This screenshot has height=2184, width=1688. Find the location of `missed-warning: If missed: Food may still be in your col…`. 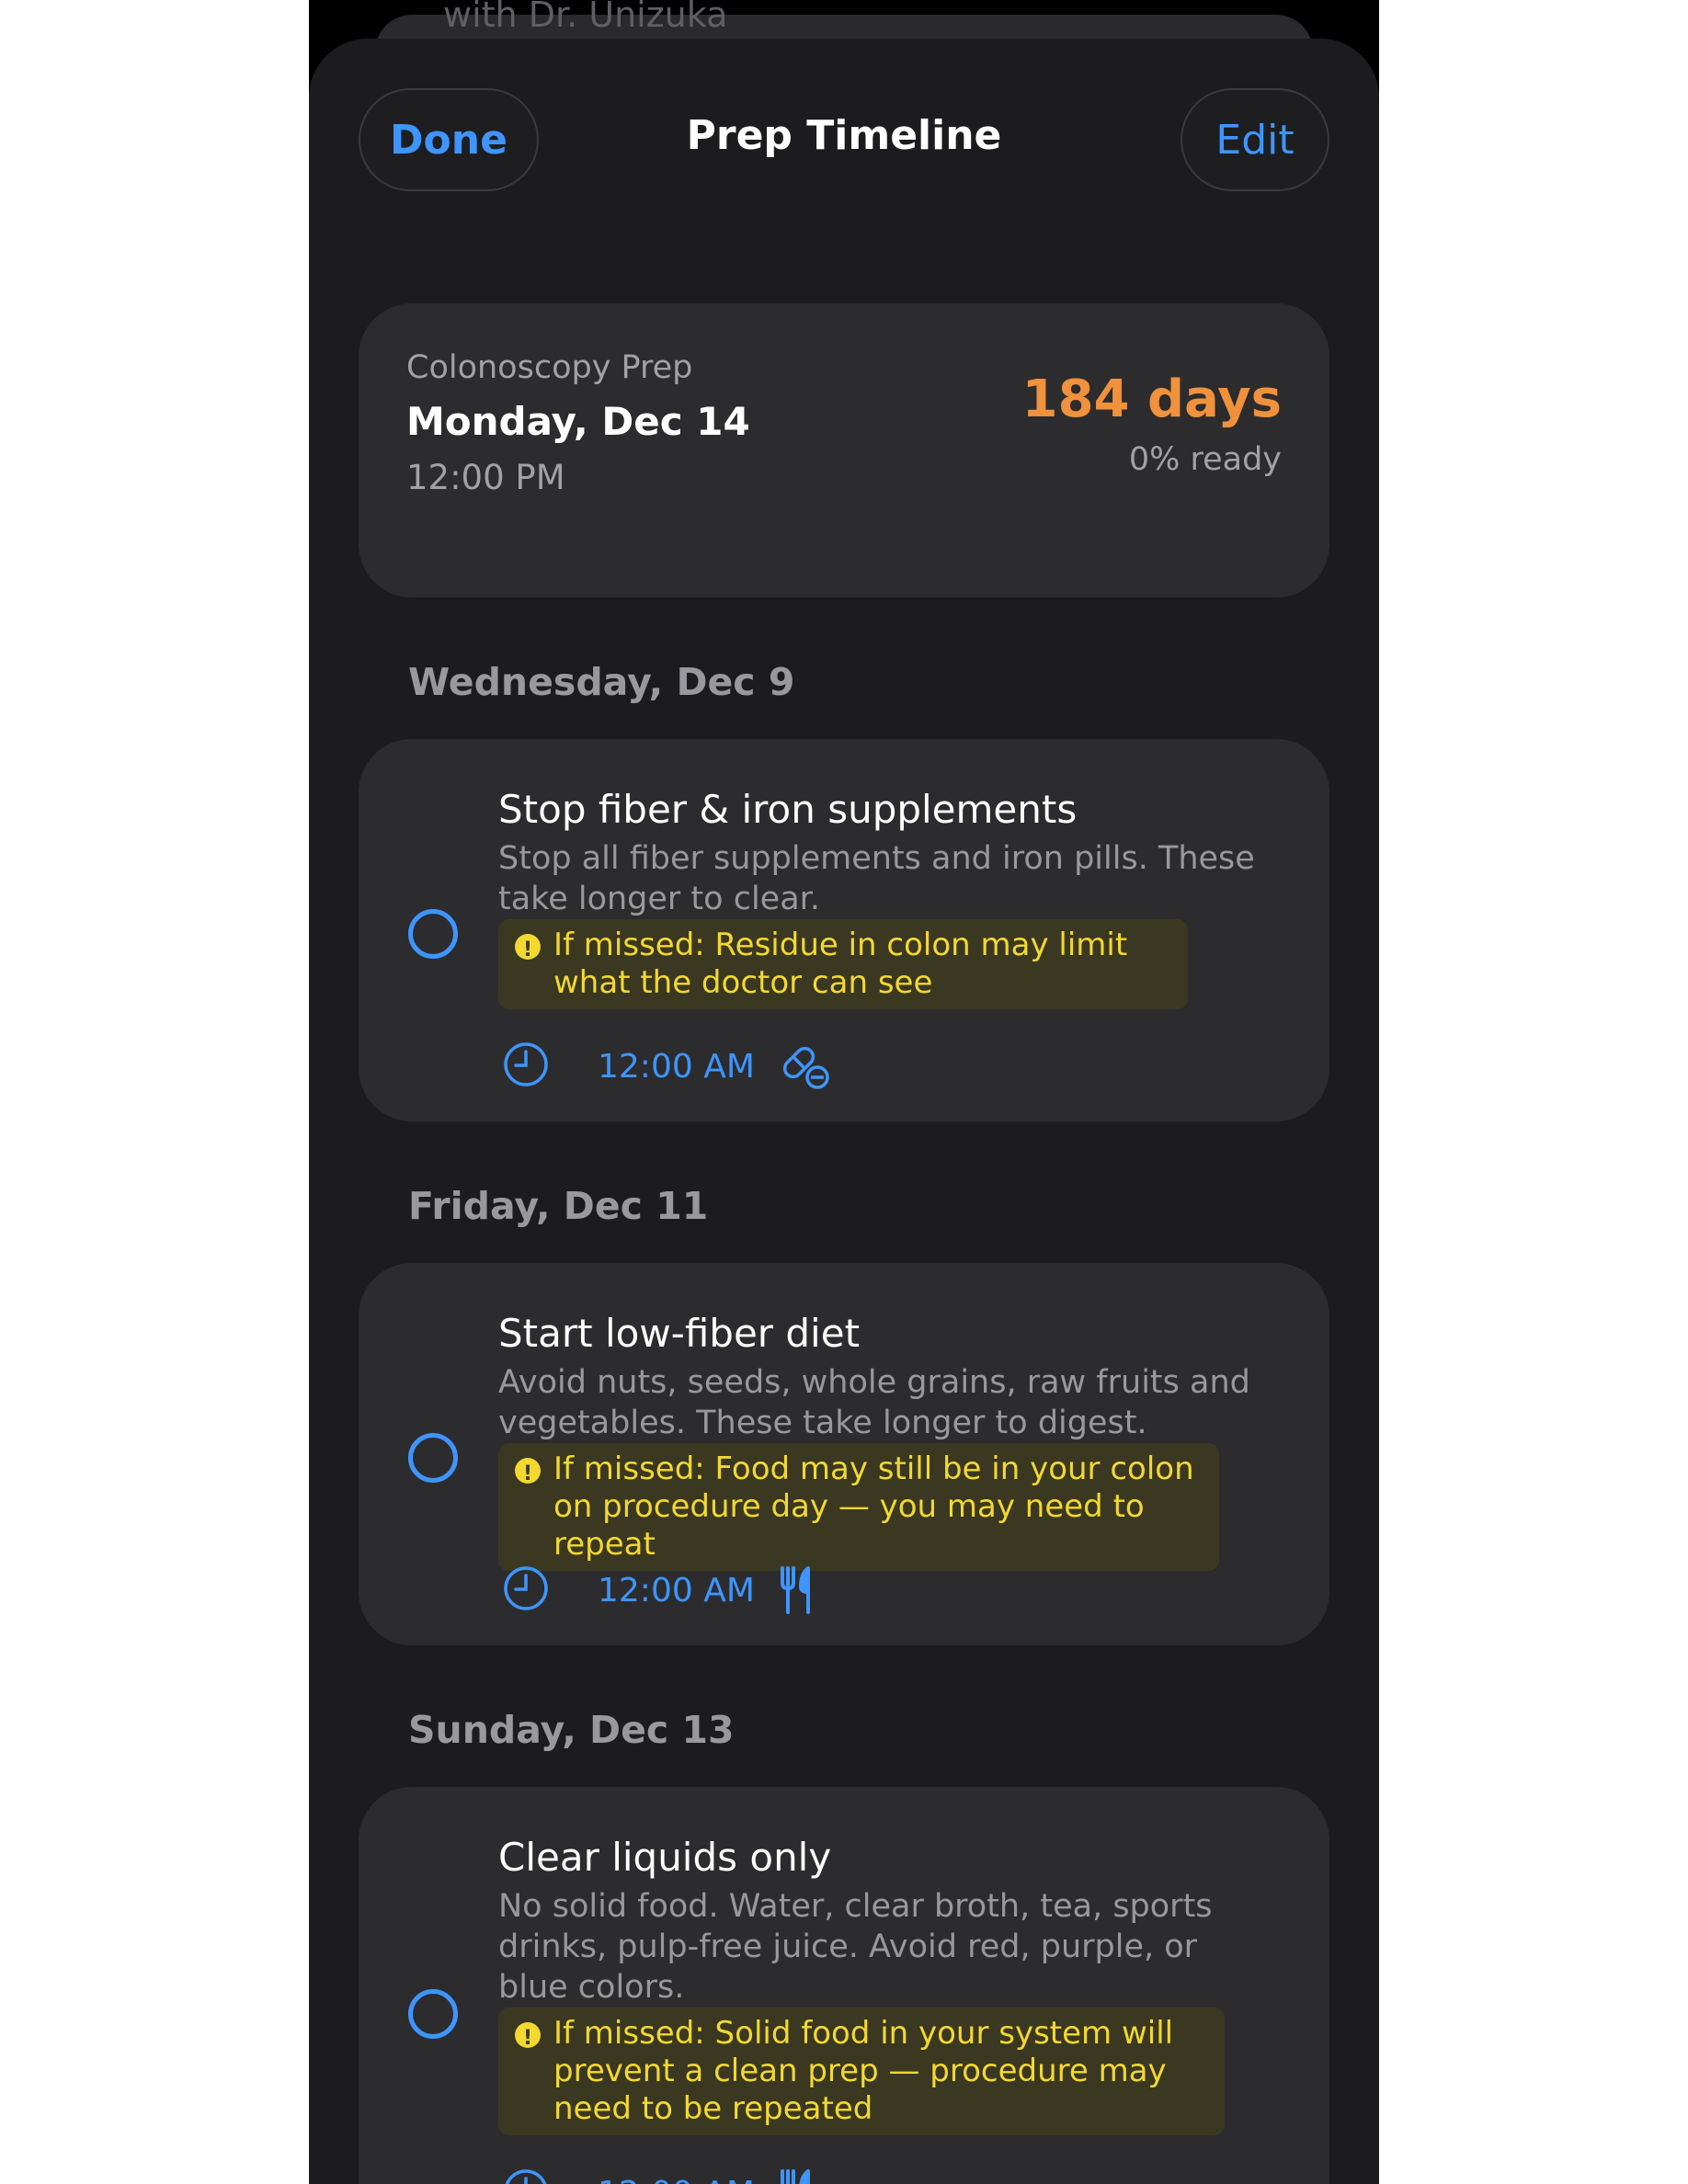

missed-warning: If missed: Food may still be in your col… is located at coordinates (859, 1507).